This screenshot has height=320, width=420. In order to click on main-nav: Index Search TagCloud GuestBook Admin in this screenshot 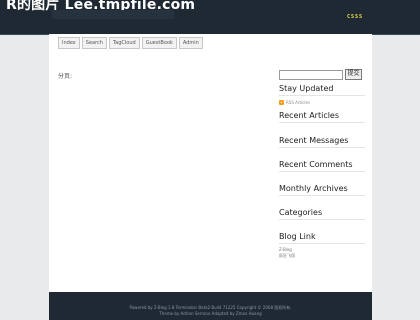, I will do `click(130, 43)`.